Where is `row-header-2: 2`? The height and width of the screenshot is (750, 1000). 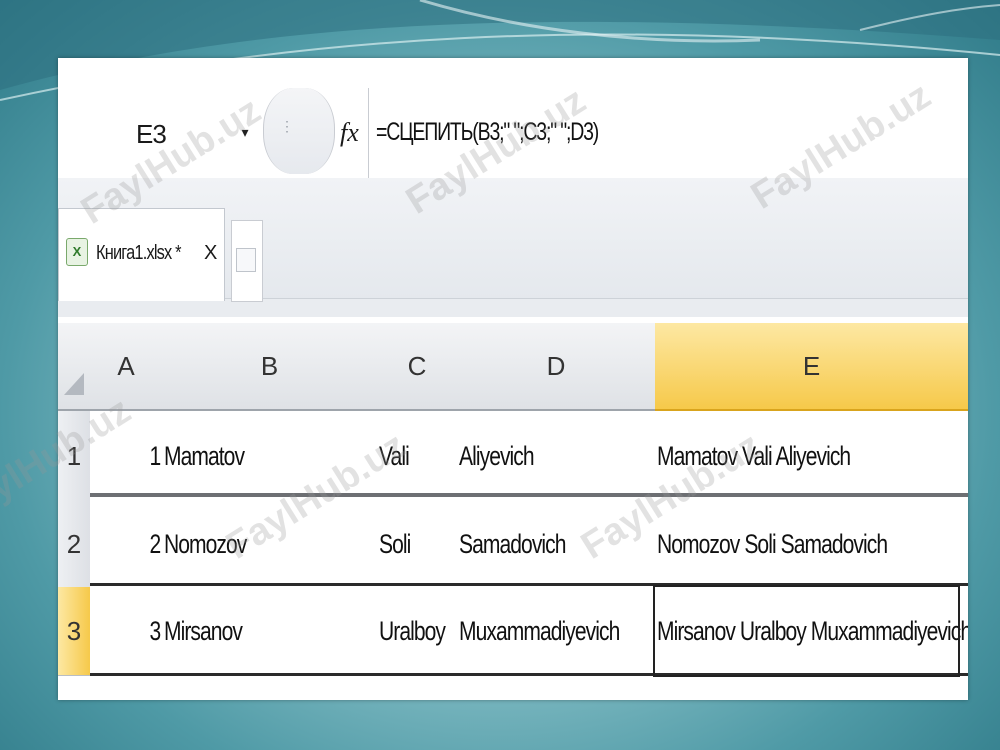 row-header-2: 2 is located at coordinates (74, 544).